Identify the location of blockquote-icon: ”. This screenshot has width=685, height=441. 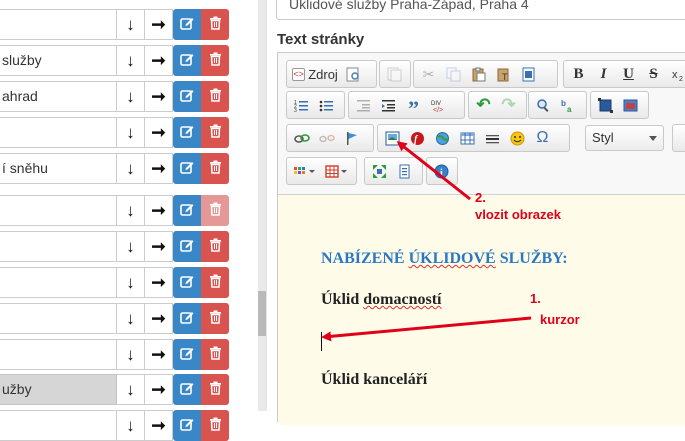
(413, 107).